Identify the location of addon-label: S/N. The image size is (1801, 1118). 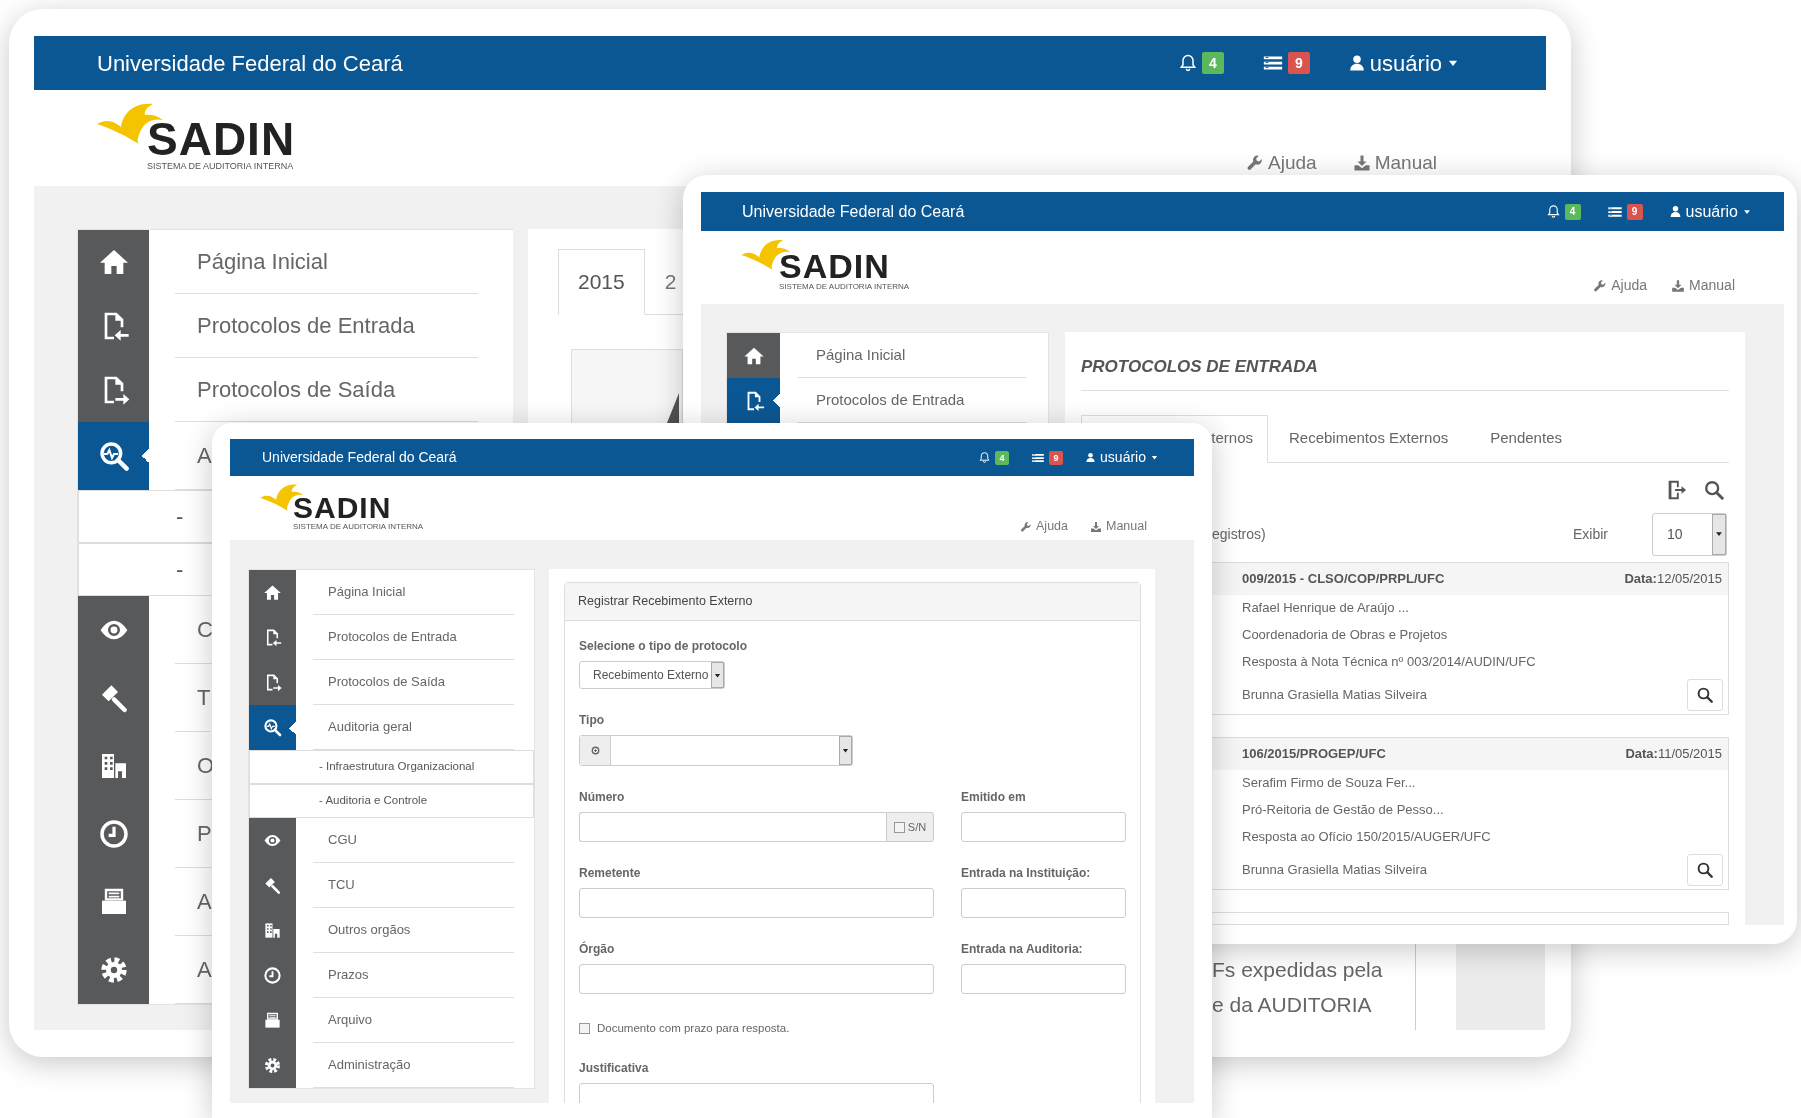
(917, 827).